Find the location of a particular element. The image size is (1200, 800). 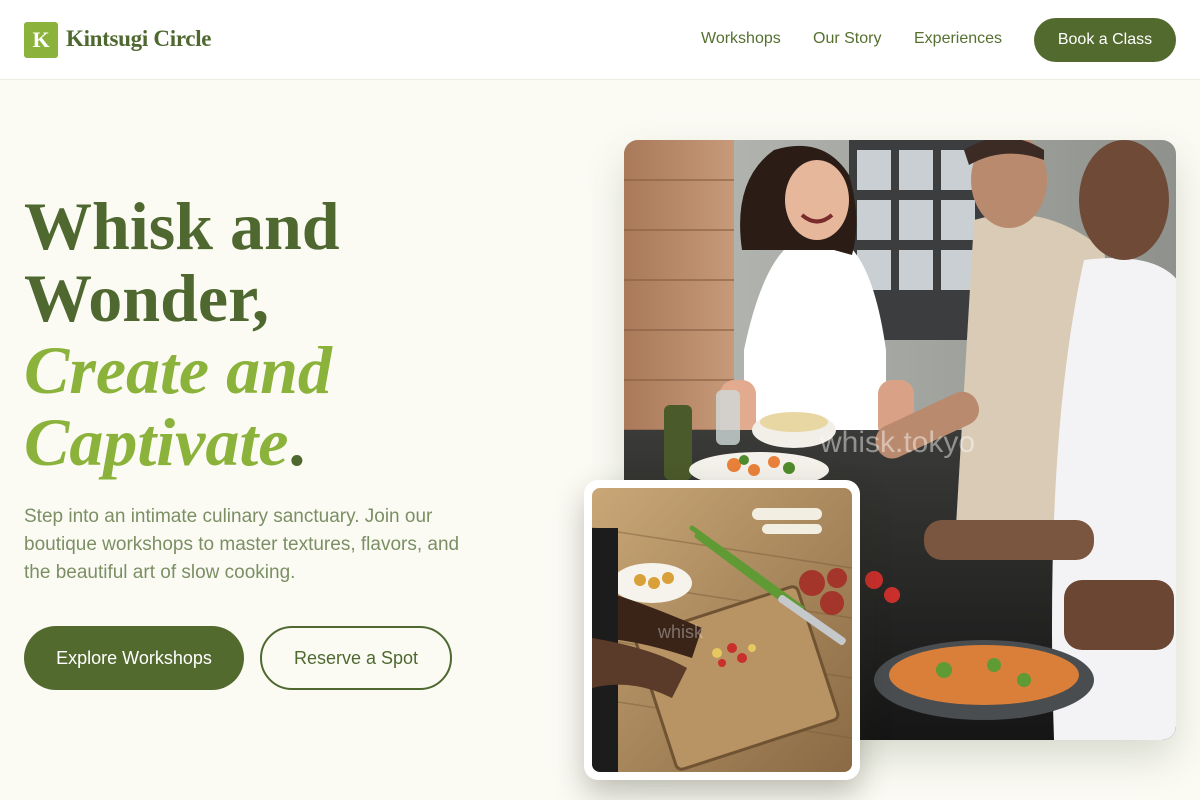

reserve-spot-button: Reserve a Spot is located at coordinates (356, 658).